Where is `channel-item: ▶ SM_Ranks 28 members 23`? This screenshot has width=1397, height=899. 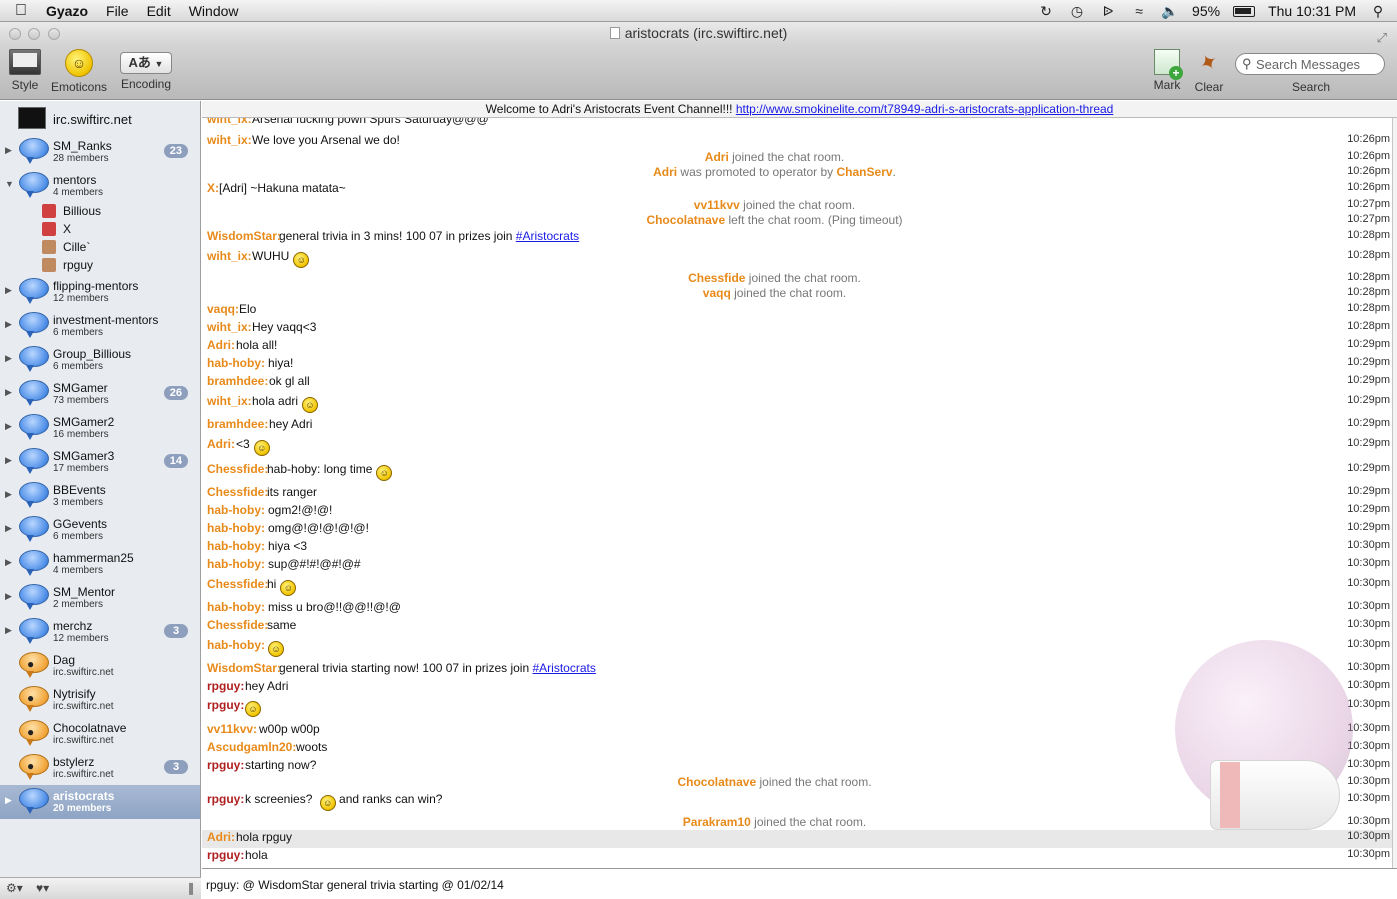 channel-item: ▶ SM_Ranks 28 members 23 is located at coordinates (100, 152).